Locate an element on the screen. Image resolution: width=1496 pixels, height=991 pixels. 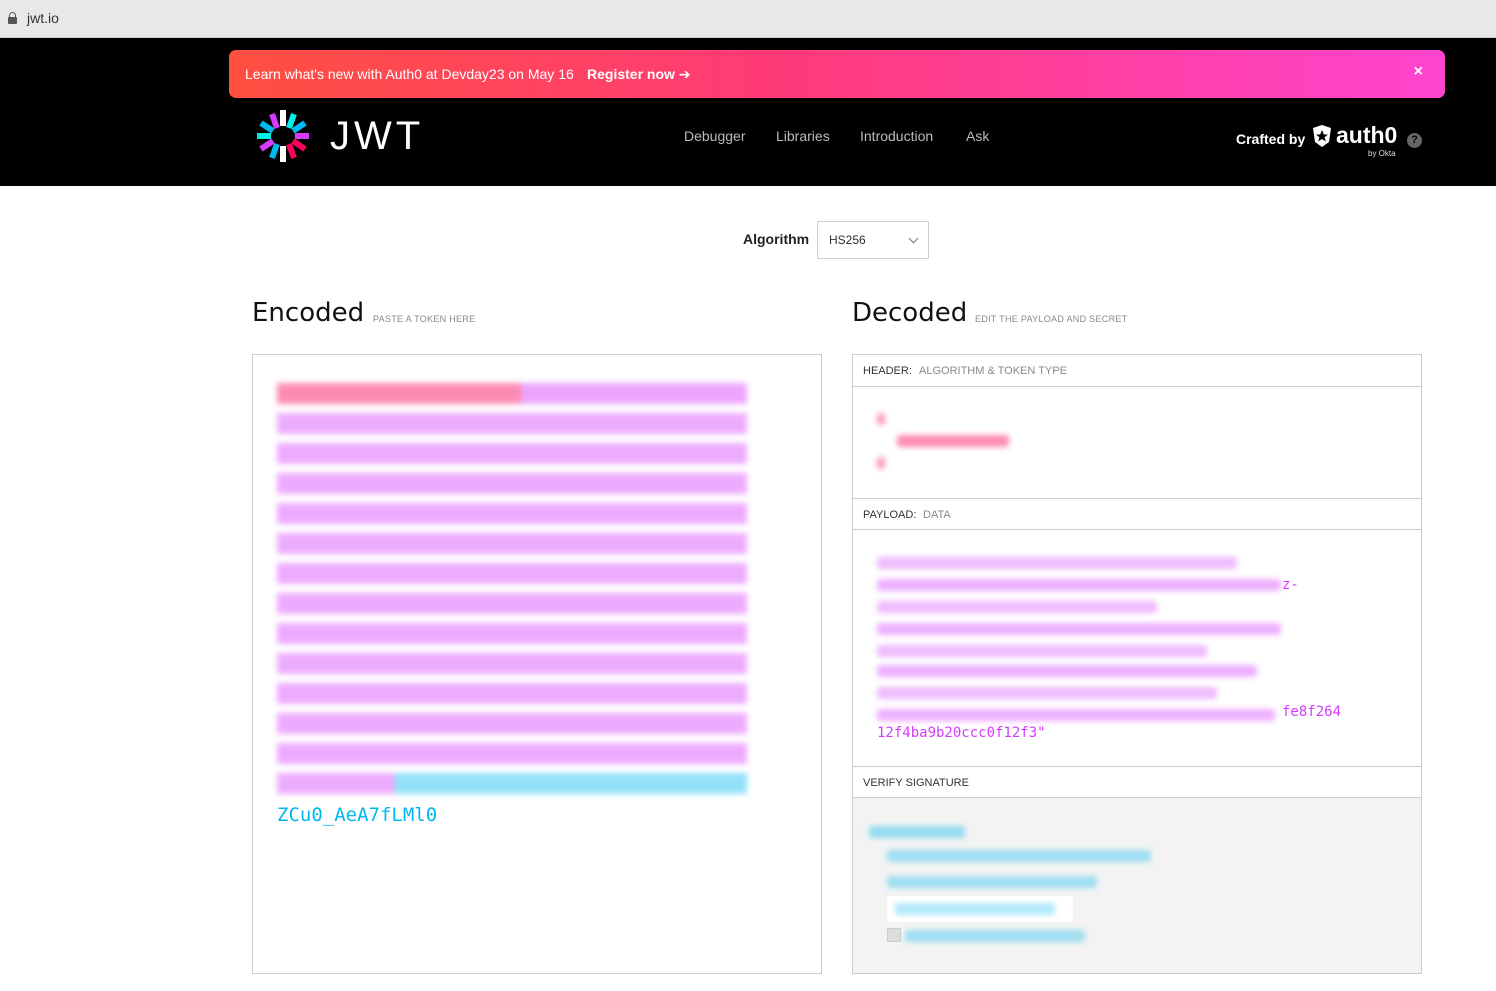
payload-text-fragment-2: fe8f264 is located at coordinates (1312, 712).